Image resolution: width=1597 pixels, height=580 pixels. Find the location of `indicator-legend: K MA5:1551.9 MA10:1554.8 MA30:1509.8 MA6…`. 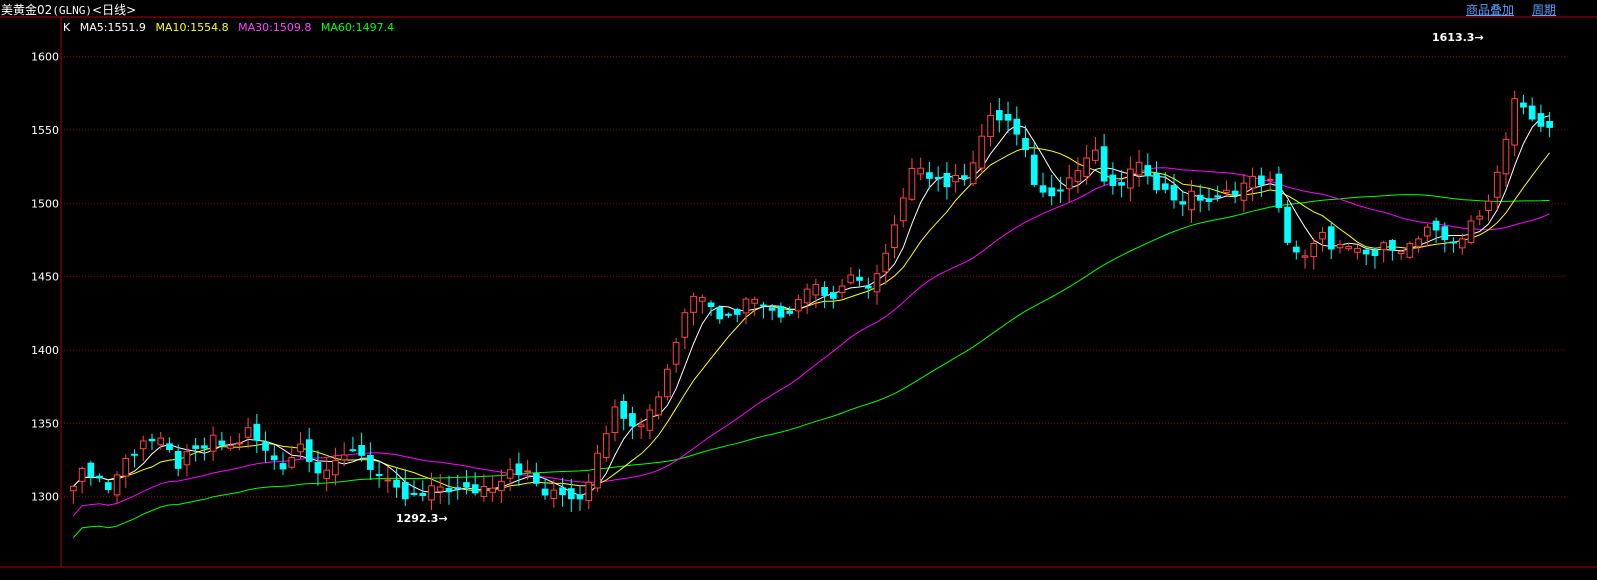

indicator-legend: K MA5:1551.9 MA10:1554.8 MA30:1509.8 MA6… is located at coordinates (231, 27).